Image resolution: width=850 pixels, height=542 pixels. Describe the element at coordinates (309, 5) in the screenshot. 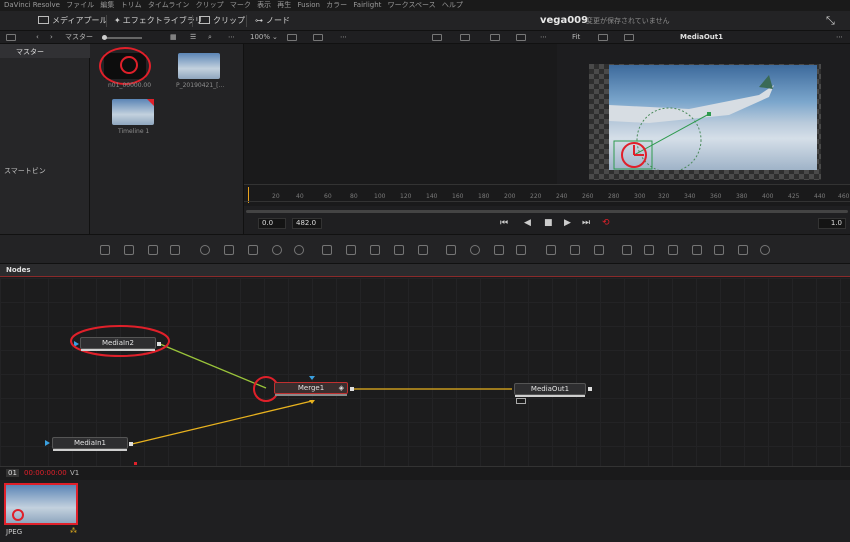

I see `menu-fusion: Fusion` at that location.